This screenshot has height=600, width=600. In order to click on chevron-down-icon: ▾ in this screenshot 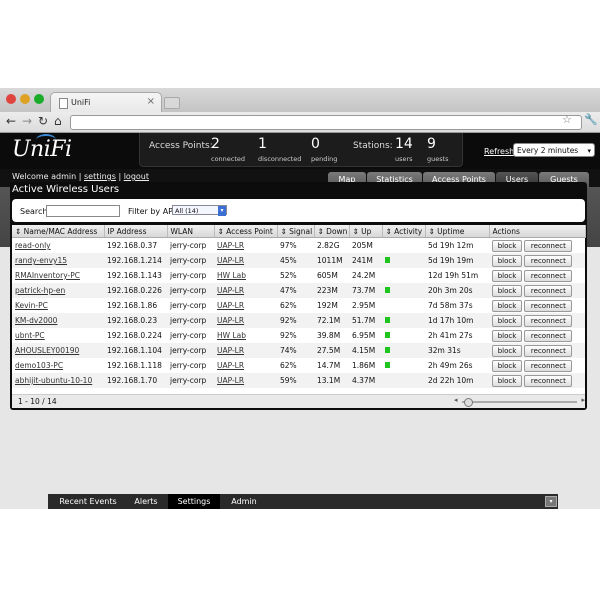, I will do `click(589, 151)`.